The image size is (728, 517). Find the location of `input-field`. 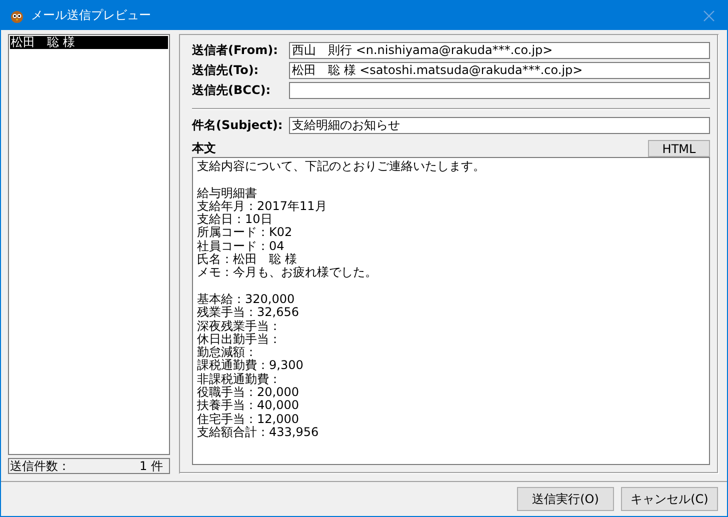

input-field is located at coordinates (499, 90).